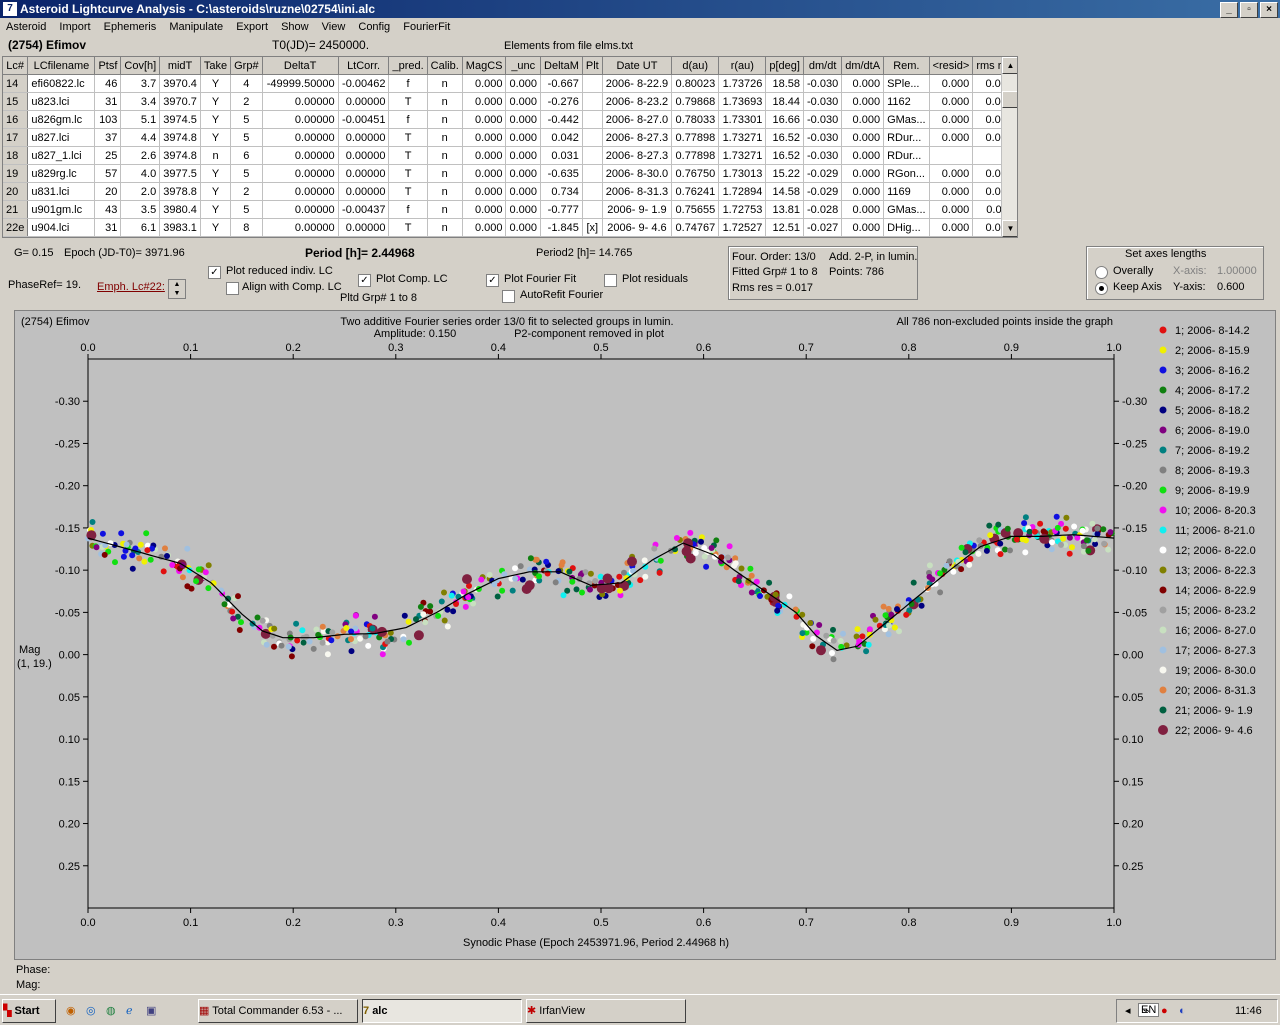  What do you see at coordinates (61, 119) in the screenshot?
I see `table-cell: u826gm.lc` at bounding box center [61, 119].